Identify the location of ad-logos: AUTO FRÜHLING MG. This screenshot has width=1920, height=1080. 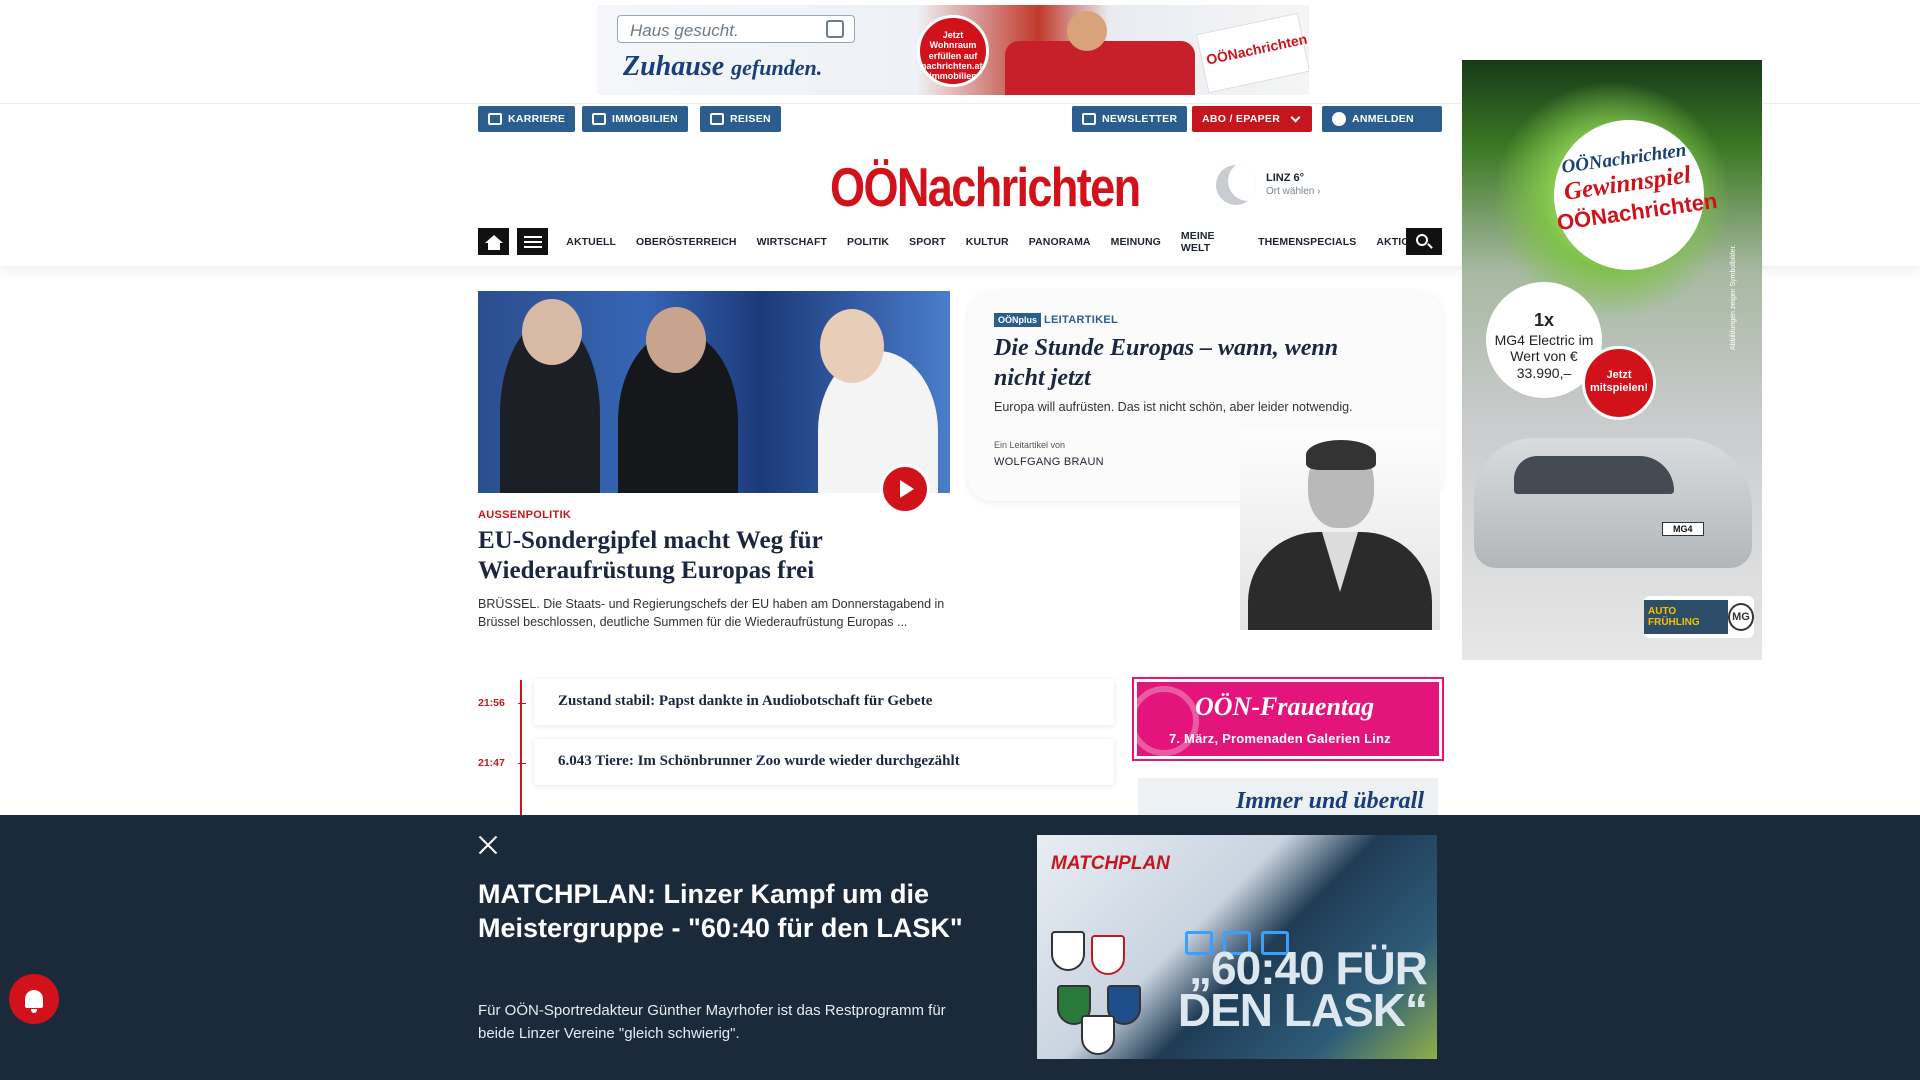
(1699, 617).